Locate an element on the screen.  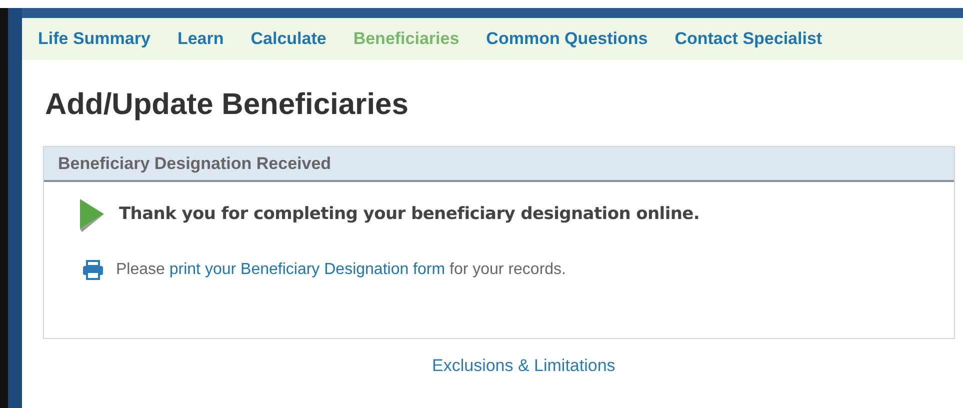
confirmation-message: Thank you for completing your beneficiary designation online. is located at coordinates (409, 214).